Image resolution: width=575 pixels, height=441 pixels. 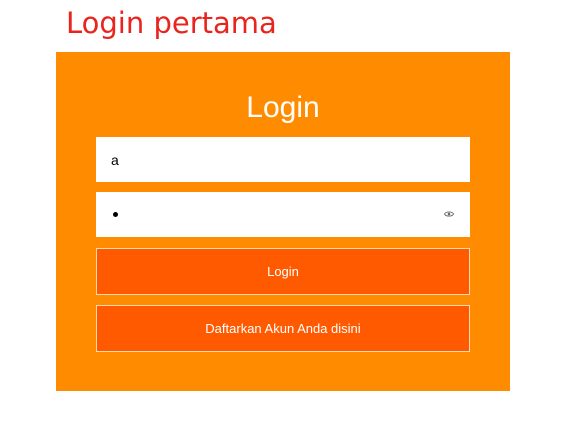 What do you see at coordinates (171, 23) in the screenshot?
I see `page-heading: Login pertama` at bounding box center [171, 23].